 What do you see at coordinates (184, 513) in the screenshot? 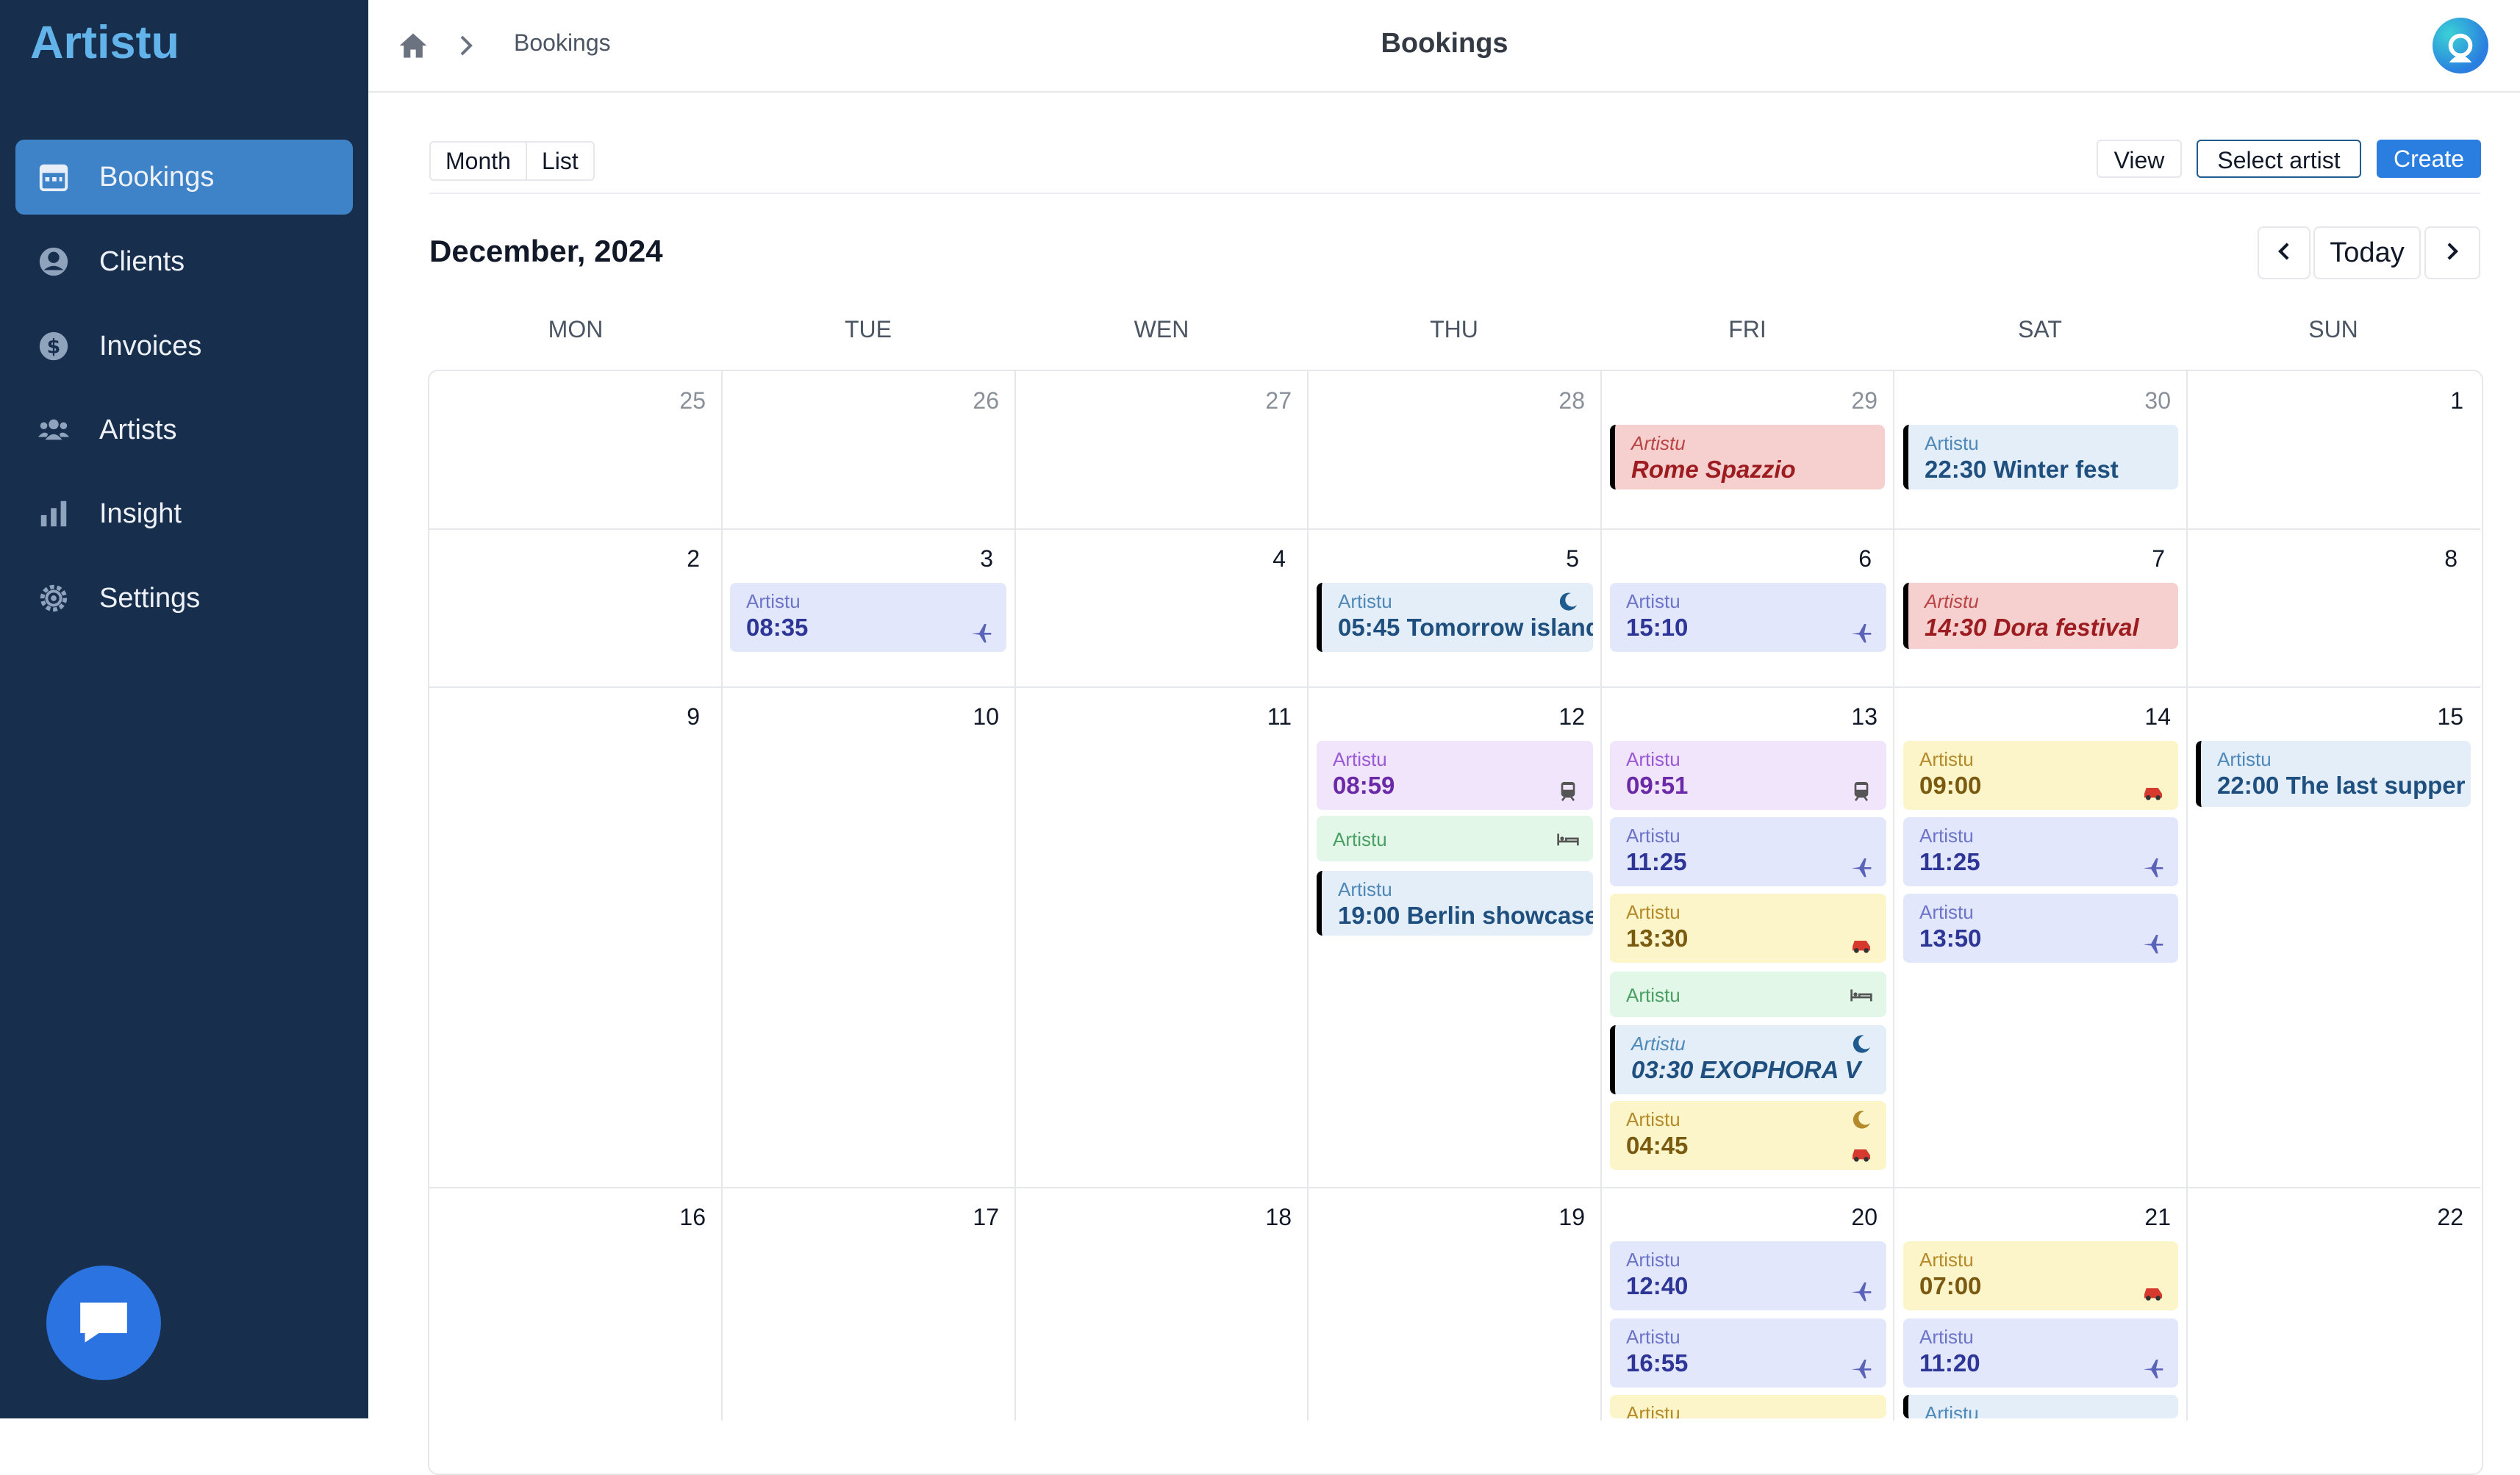
I see `sidebar-item-insight: Insight` at bounding box center [184, 513].